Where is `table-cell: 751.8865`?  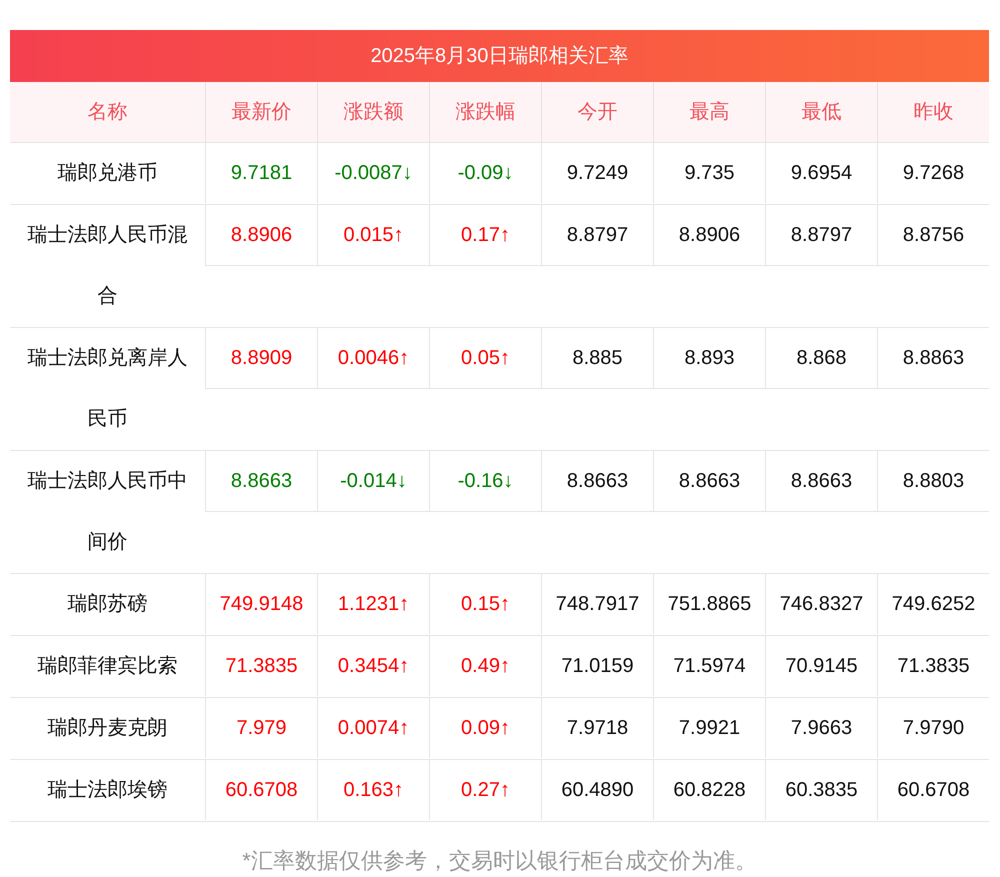 table-cell: 751.8865 is located at coordinates (709, 604).